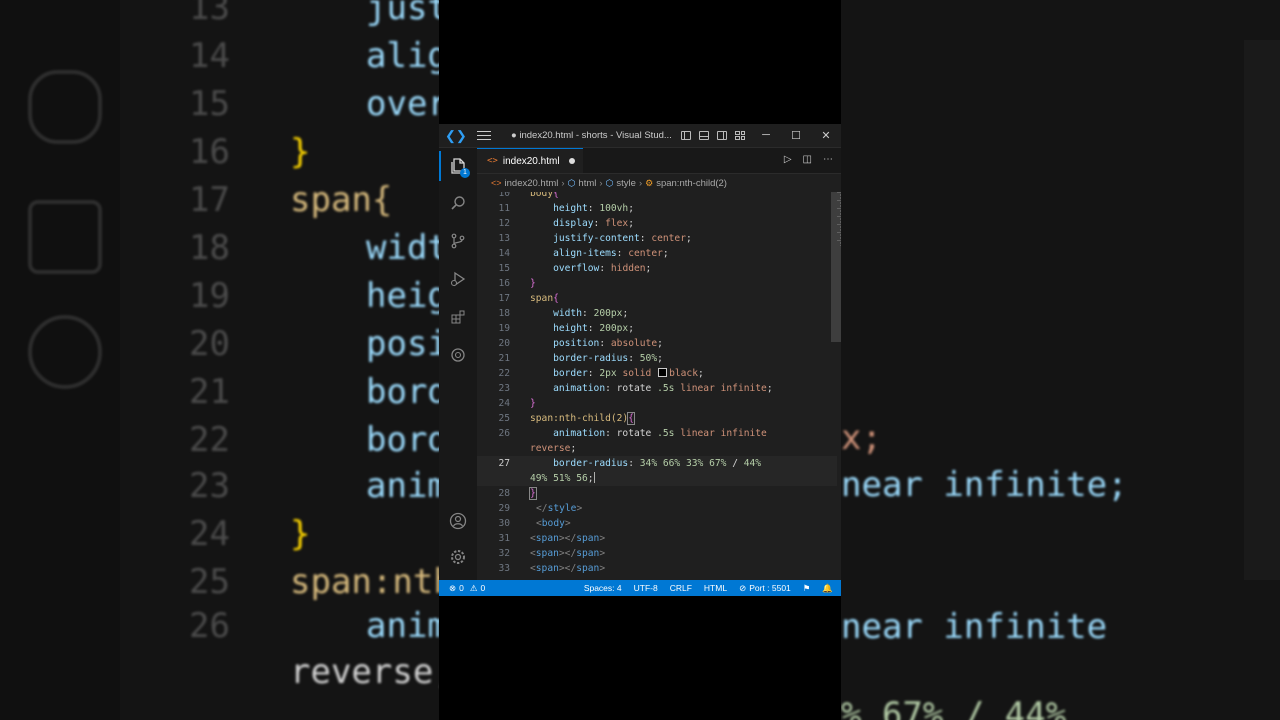  What do you see at coordinates (657, 403) in the screenshot?
I see `code-line: 24}` at bounding box center [657, 403].